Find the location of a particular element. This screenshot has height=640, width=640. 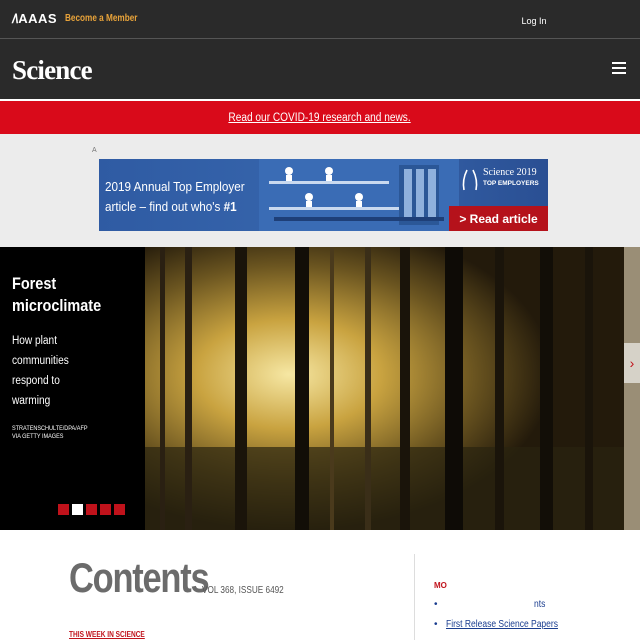

science-top-employers-badge: Science 2019 TOP EMPLOYERS is located at coordinates (502, 180).